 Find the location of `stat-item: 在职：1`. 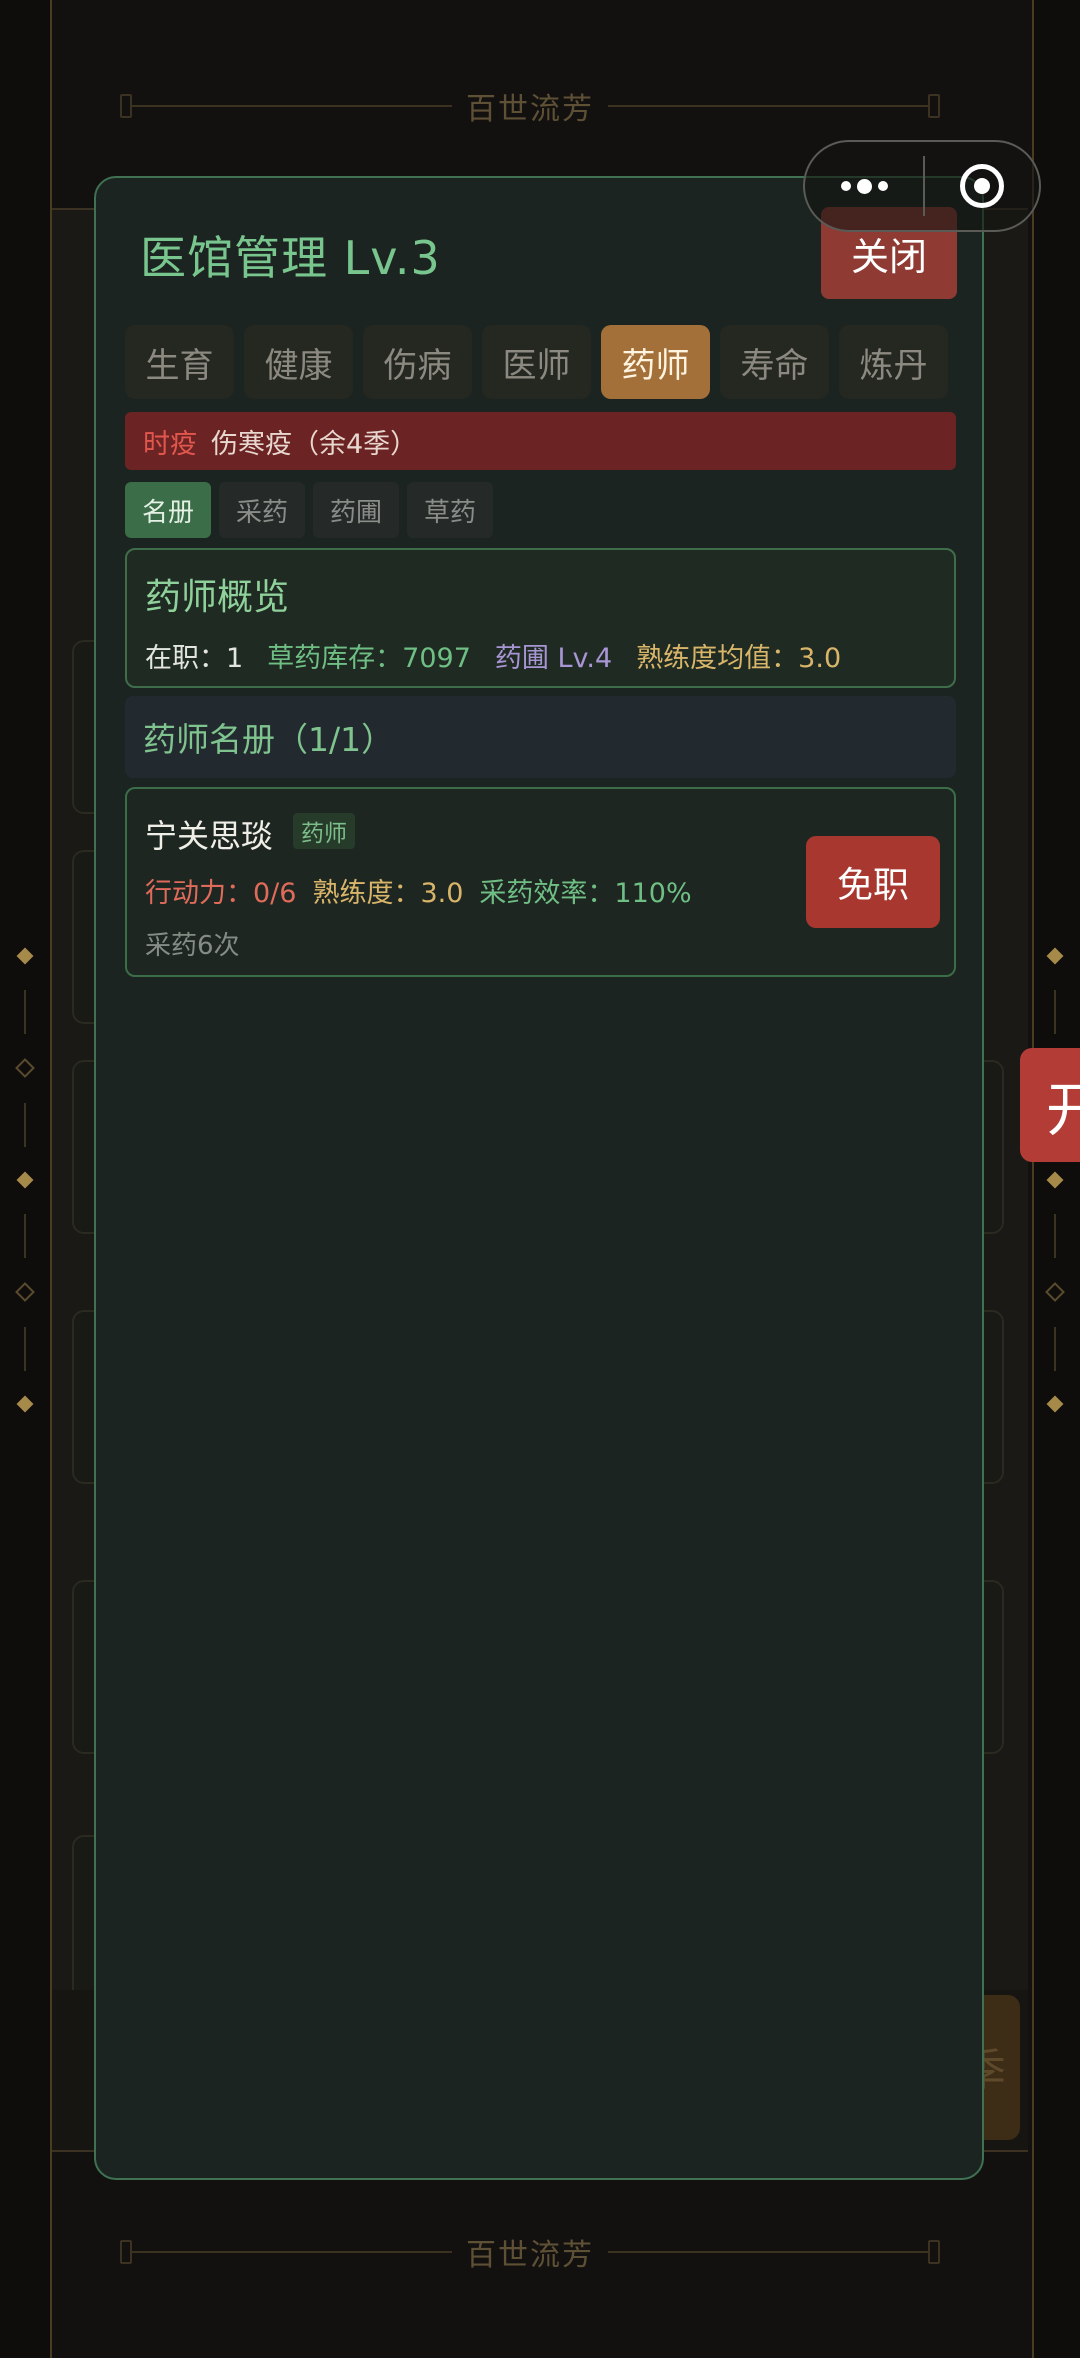

stat-item: 在职：1 is located at coordinates (194, 658).